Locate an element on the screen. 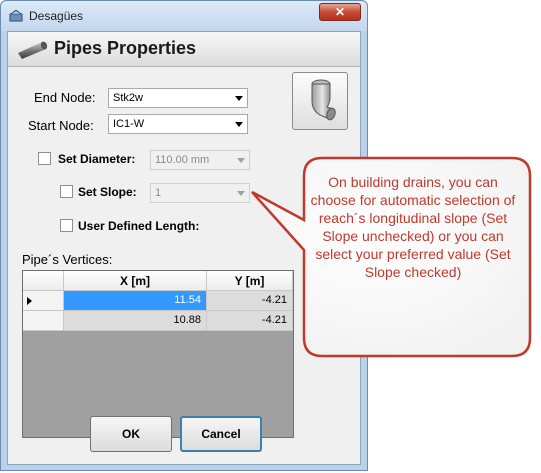 This screenshot has height=473, width=541. title-bar: Desagües ✕ is located at coordinates (184, 16).